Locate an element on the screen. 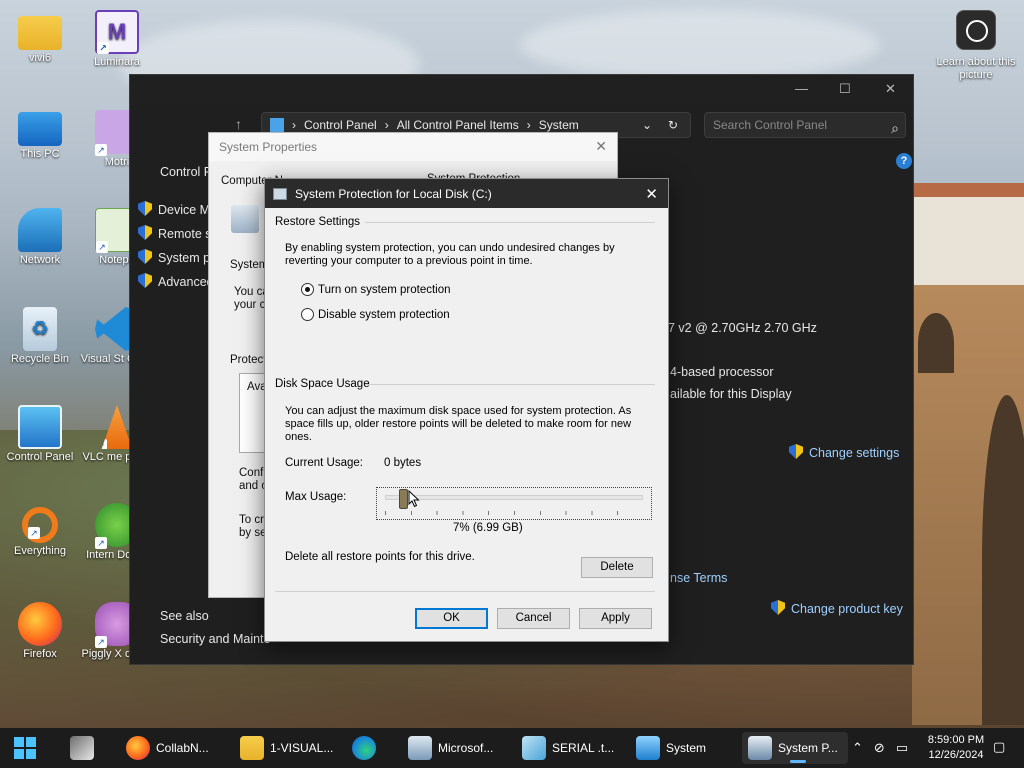 Image resolution: width=1024 pixels, height=768 pixels. search-icon: ⌕ is located at coordinates (895, 128).